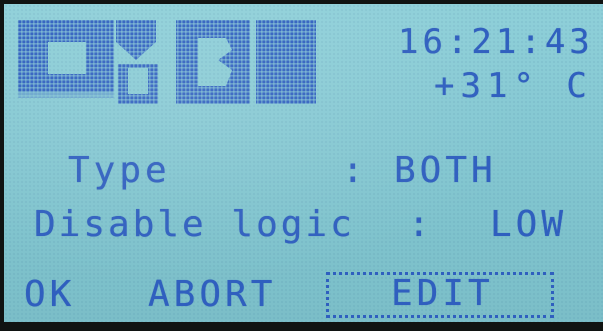  Describe the element at coordinates (137, 62) in the screenshot. I see `logo-v-mark` at that location.